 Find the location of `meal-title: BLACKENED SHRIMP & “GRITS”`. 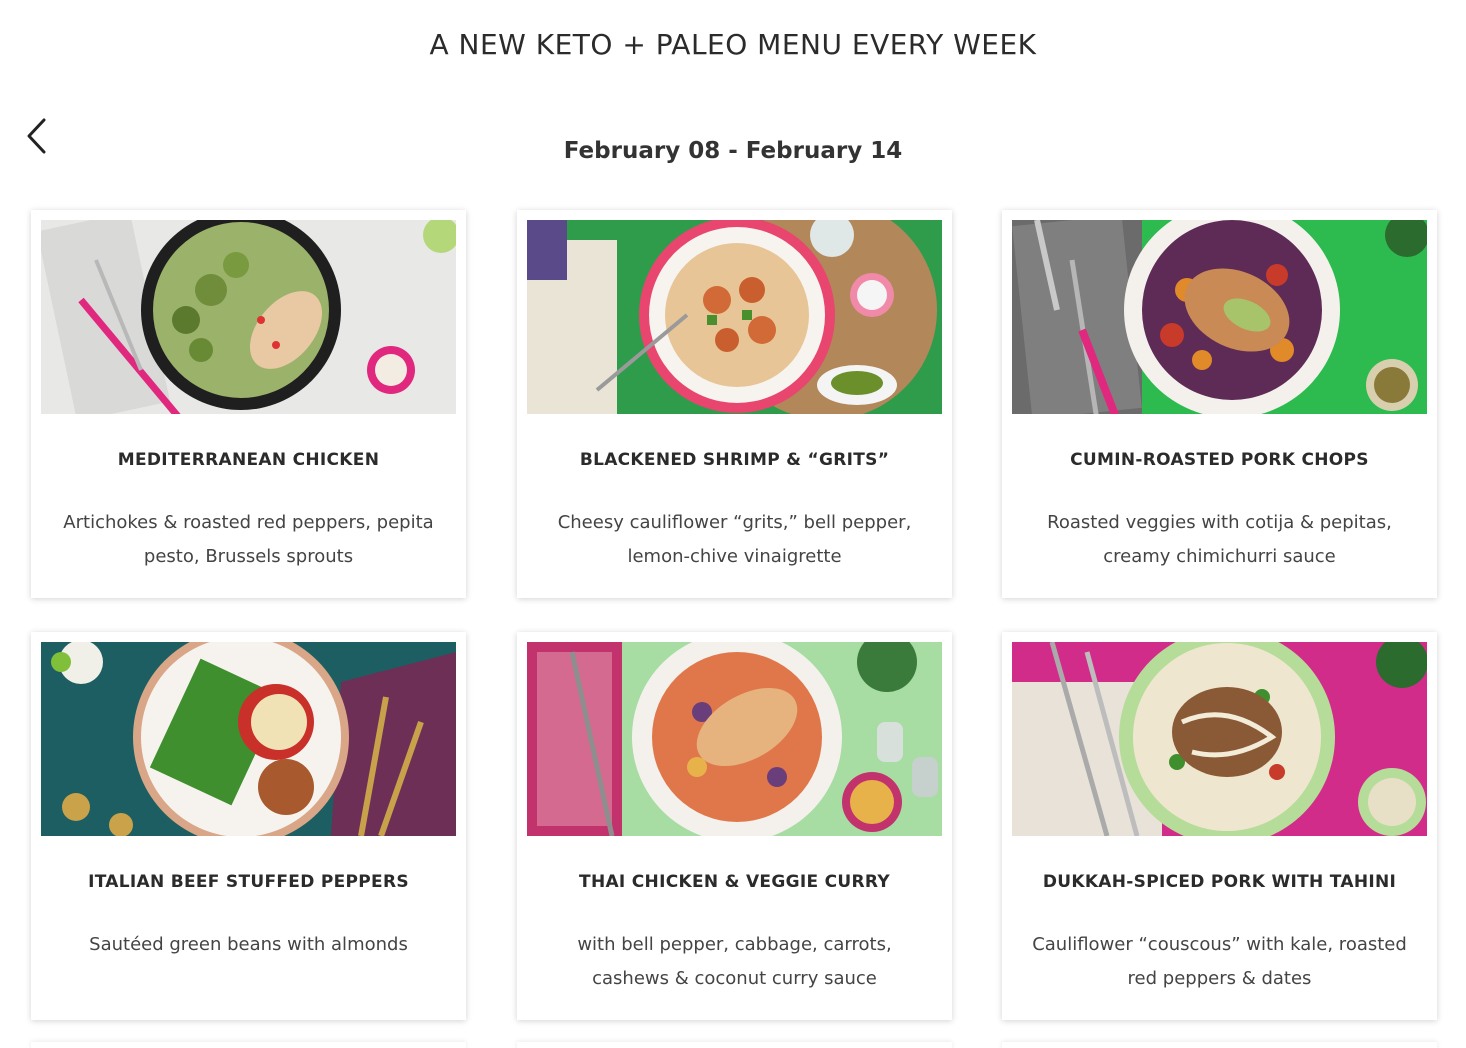

meal-title: BLACKENED SHRIMP & “GRITS” is located at coordinates (734, 460).